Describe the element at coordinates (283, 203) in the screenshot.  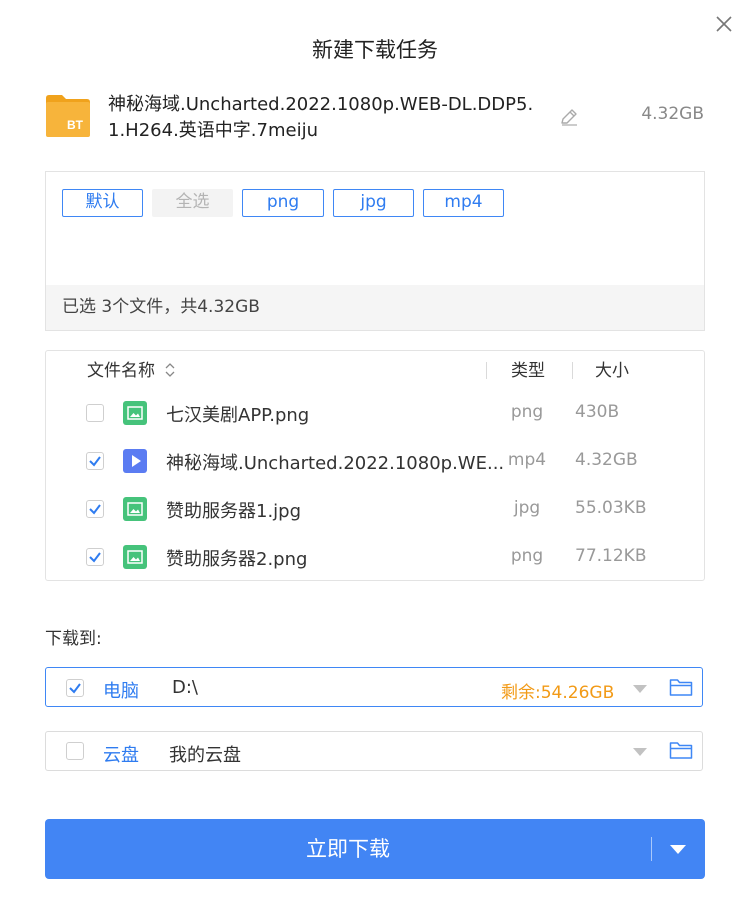
I see `chip-png: png` at that location.